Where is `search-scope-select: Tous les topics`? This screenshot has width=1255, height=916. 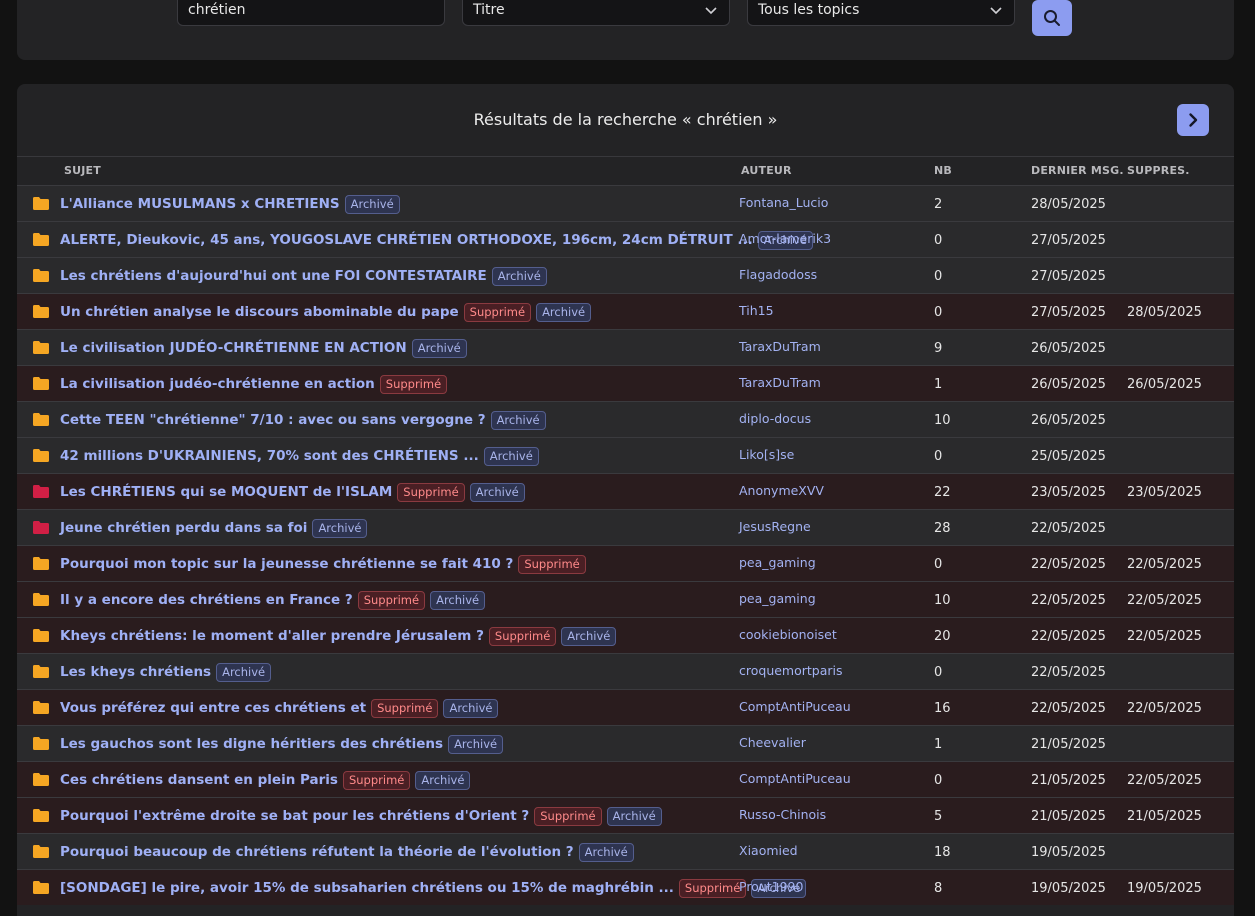
search-scope-select: Tous les topics is located at coordinates (881, 13).